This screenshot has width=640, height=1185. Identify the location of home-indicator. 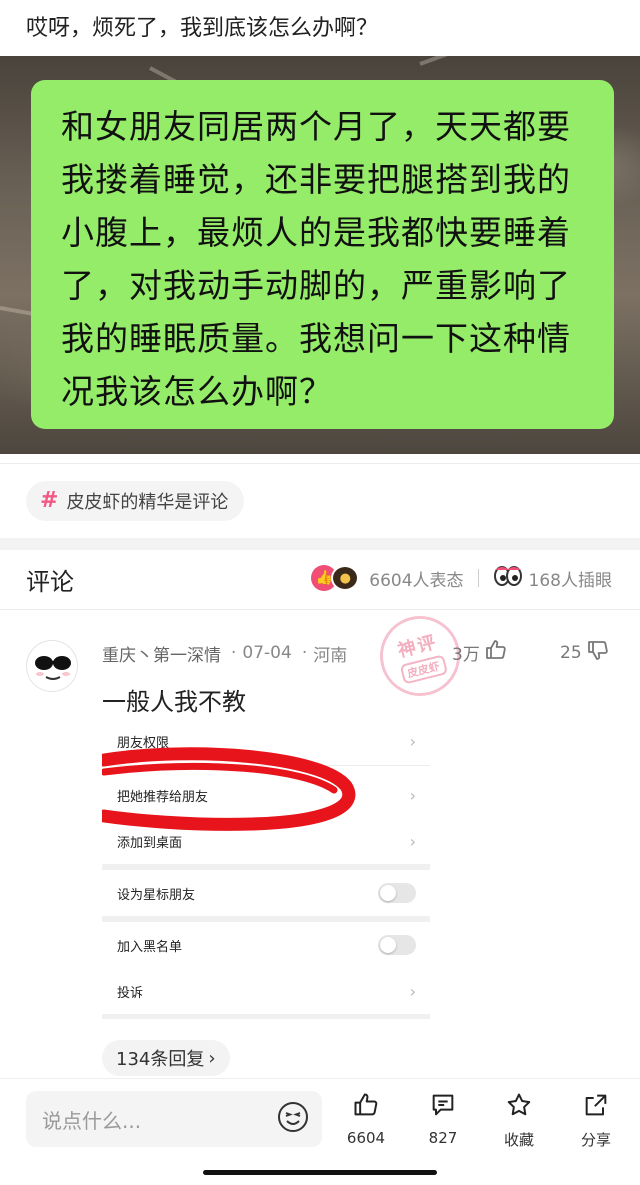
(320, 1172).